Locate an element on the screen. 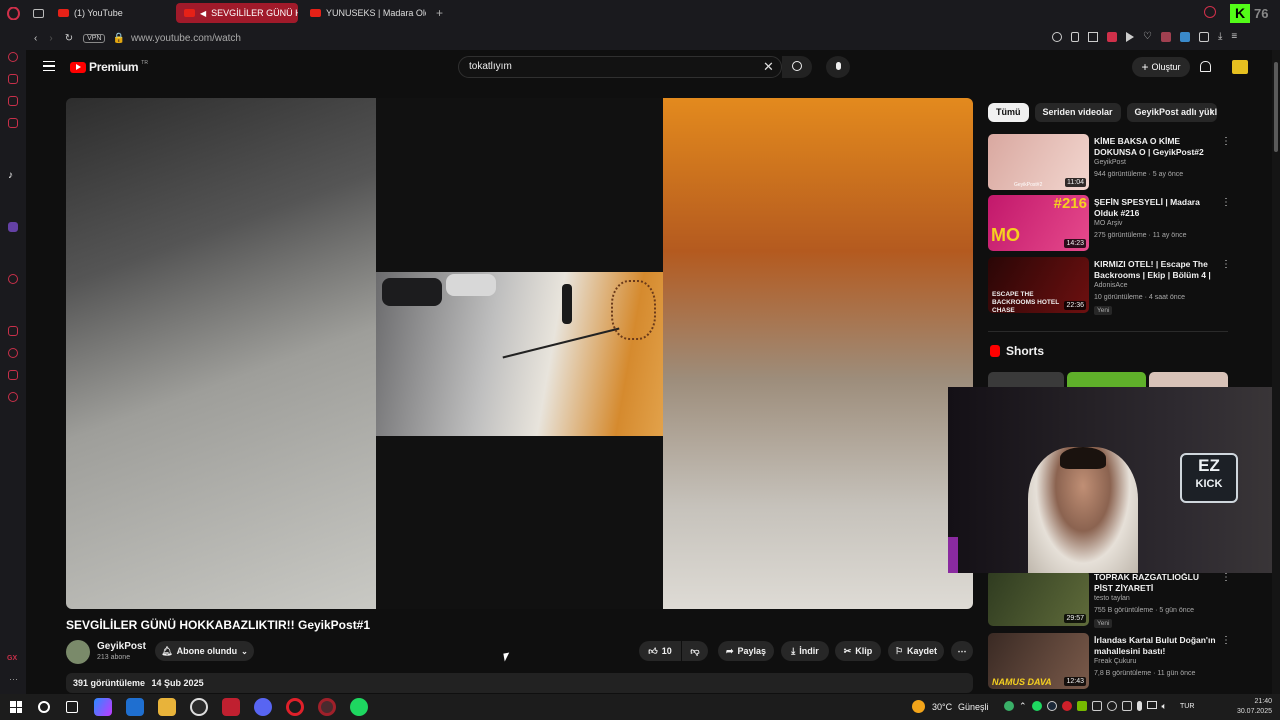  recommendation-title: ŞEFİN SPESYELİ | Madara Olduk #216 is located at coordinates (1155, 208).